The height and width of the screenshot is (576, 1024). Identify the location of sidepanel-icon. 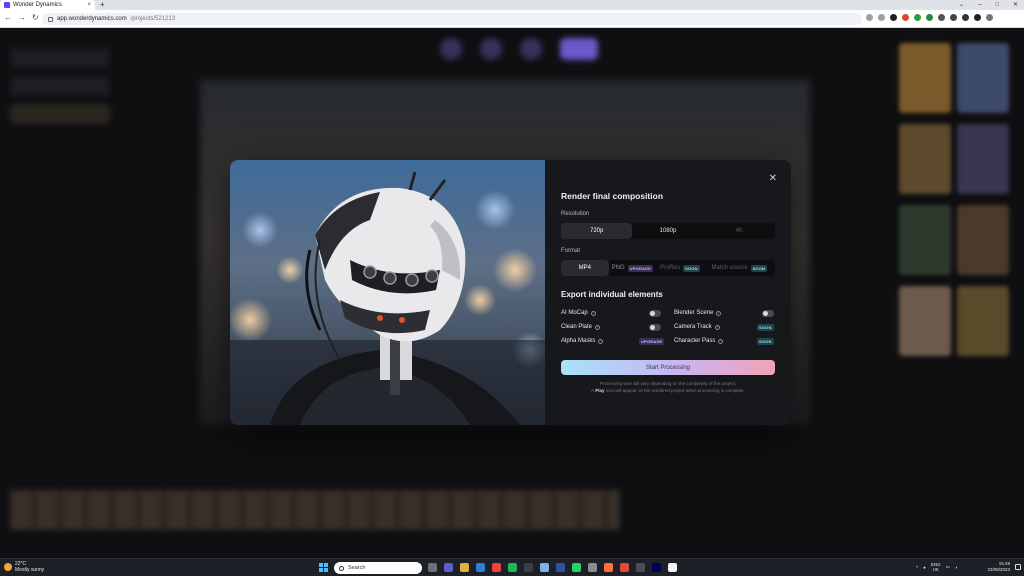
(965, 17).